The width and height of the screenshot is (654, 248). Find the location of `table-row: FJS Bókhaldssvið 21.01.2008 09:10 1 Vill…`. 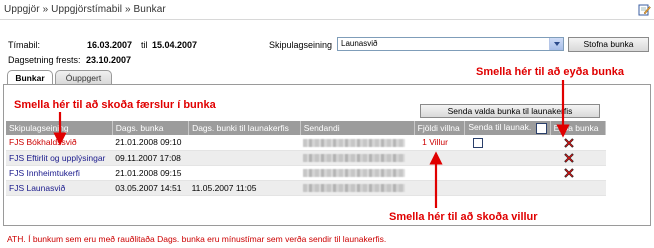

table-row: FJS Bókhaldssvið 21.01.2008 09:10 1 Vill… is located at coordinates (306, 143).